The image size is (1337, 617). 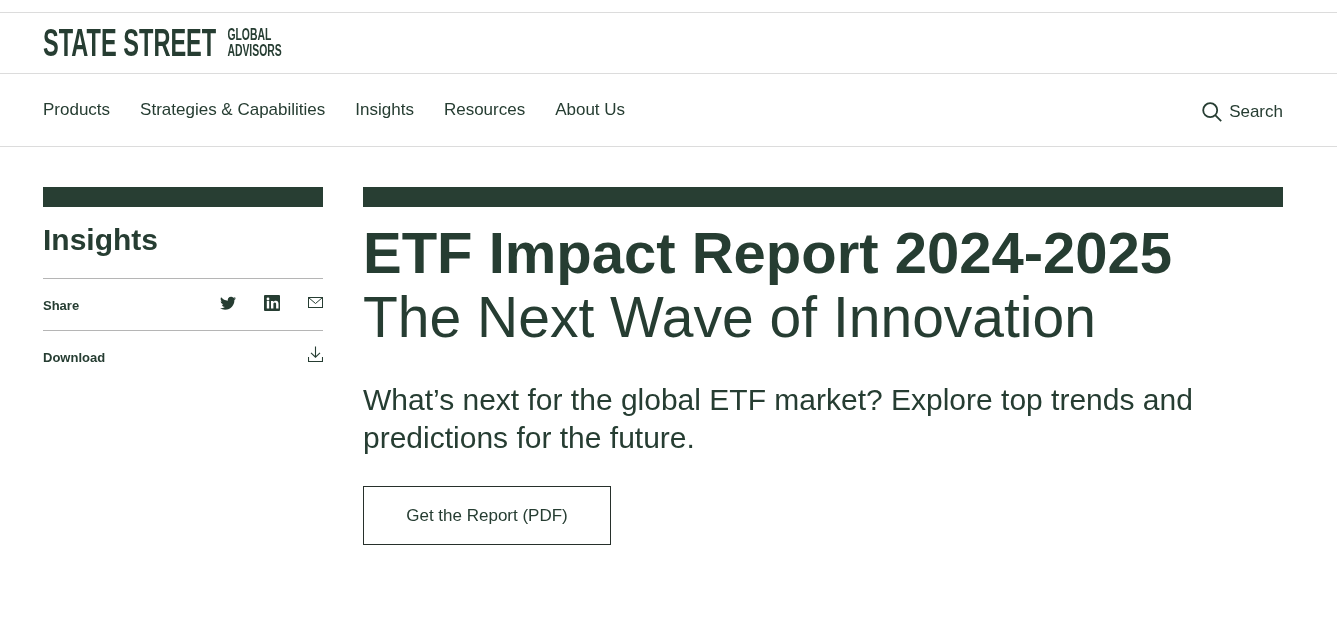 I want to click on logo-tagline: GLOBAL ADVISORS, so click(x=254, y=43).